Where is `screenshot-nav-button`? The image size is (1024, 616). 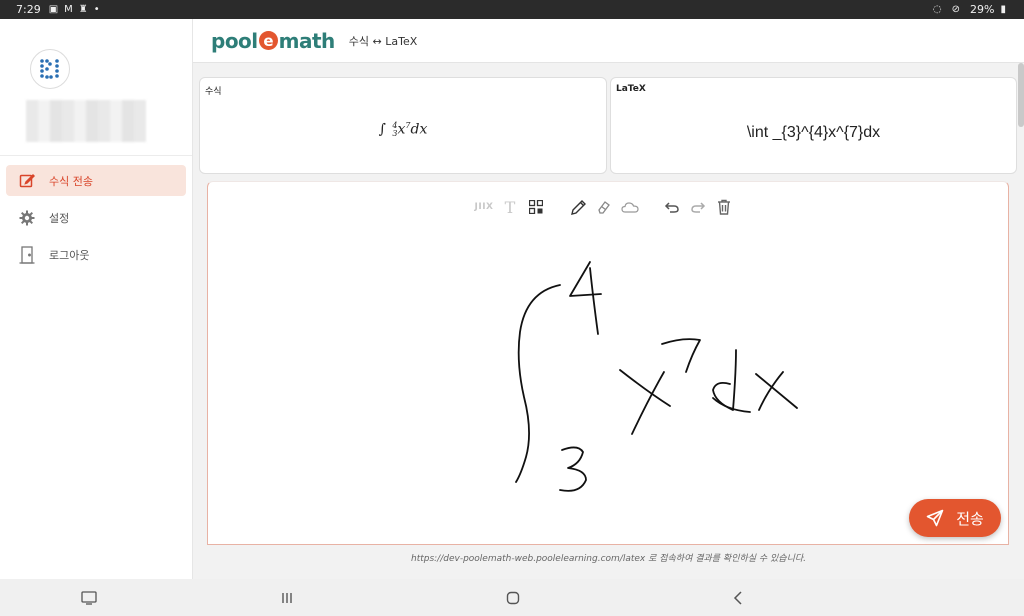
screenshot-nav-button is located at coordinates (89, 598).